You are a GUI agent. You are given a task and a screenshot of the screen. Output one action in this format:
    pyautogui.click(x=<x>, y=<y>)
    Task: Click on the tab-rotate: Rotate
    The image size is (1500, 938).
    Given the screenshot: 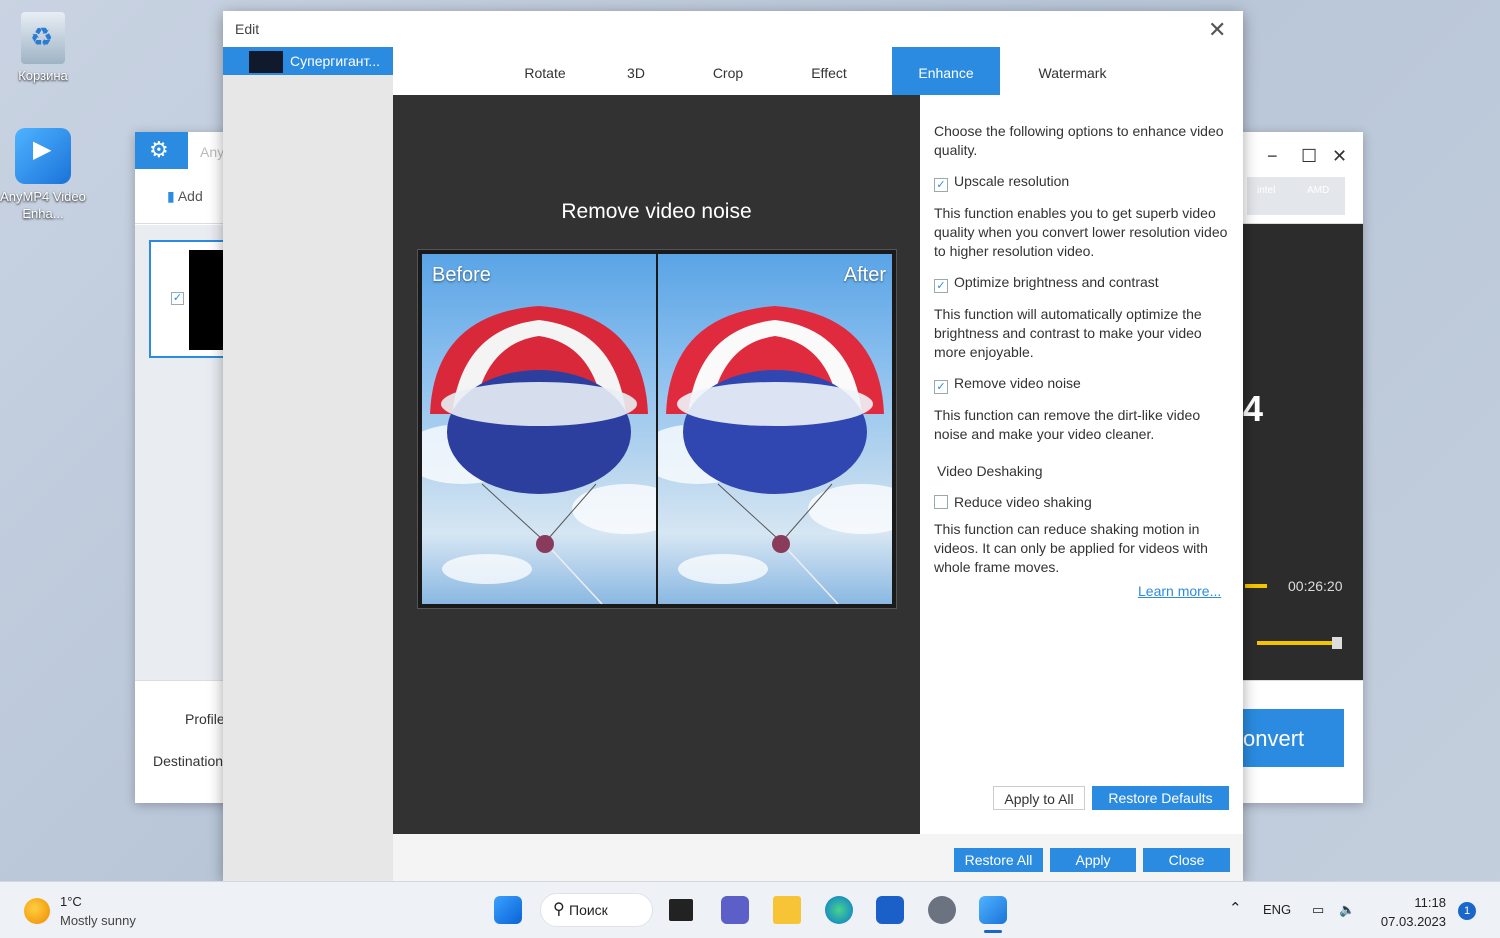 What is the action you would take?
    pyautogui.click(x=545, y=71)
    